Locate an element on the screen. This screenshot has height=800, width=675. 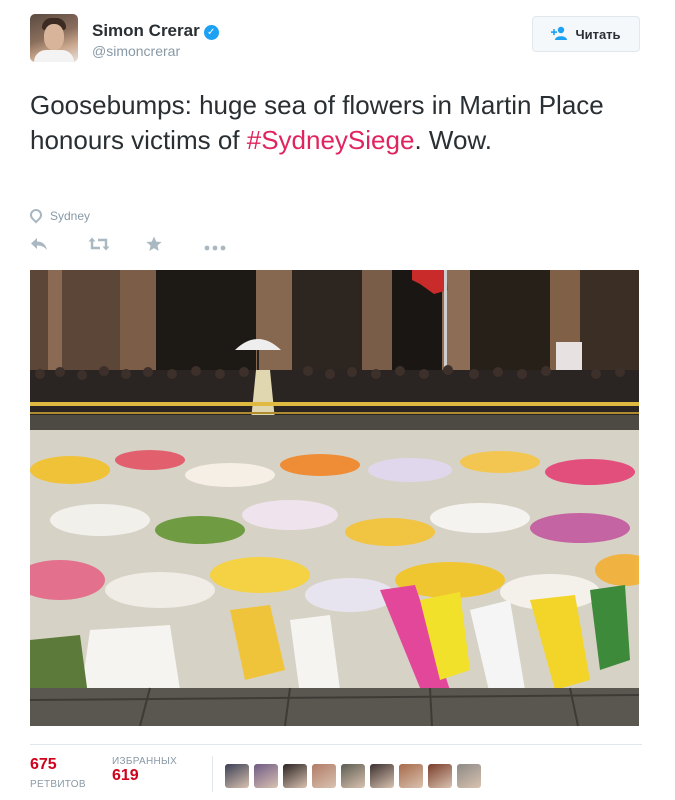
follow-button-label: Читать is located at coordinates (598, 34).